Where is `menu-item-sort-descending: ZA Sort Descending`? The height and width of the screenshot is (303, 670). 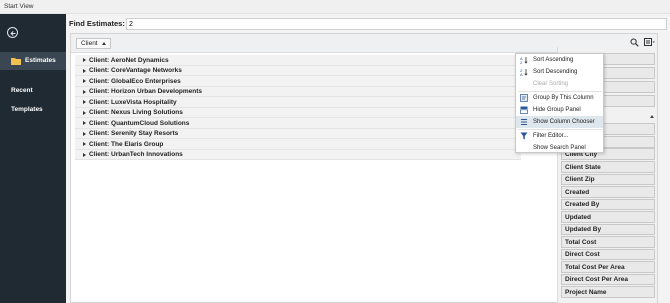 menu-item-sort-descending: ZA Sort Descending is located at coordinates (559, 72).